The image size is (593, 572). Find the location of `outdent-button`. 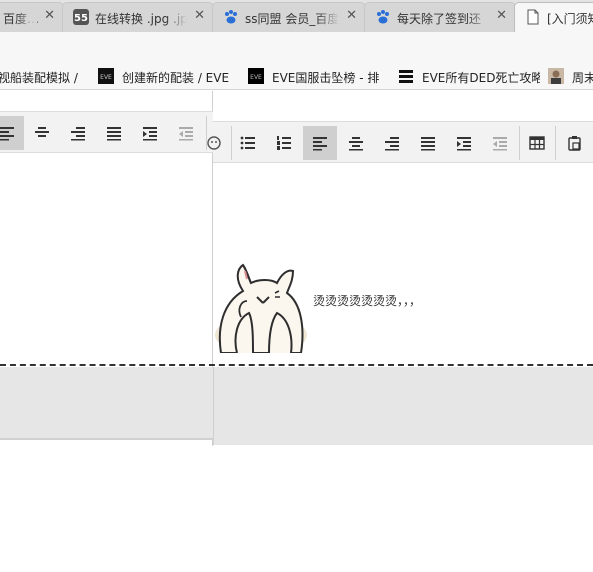

outdent-button is located at coordinates (500, 143).